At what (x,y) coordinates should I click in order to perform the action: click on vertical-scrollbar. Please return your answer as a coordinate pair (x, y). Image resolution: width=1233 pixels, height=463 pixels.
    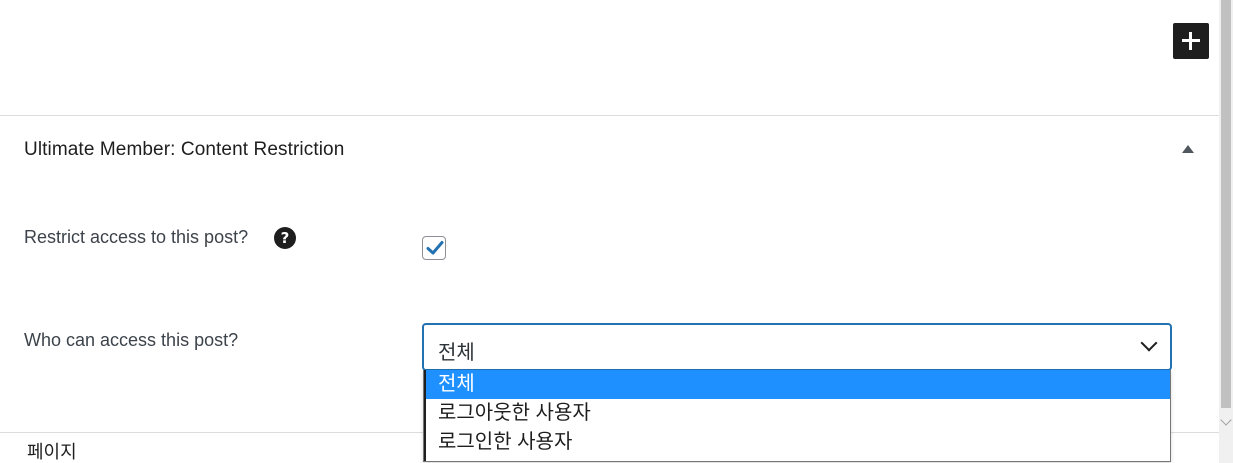
    Looking at the image, I should click on (1226, 231).